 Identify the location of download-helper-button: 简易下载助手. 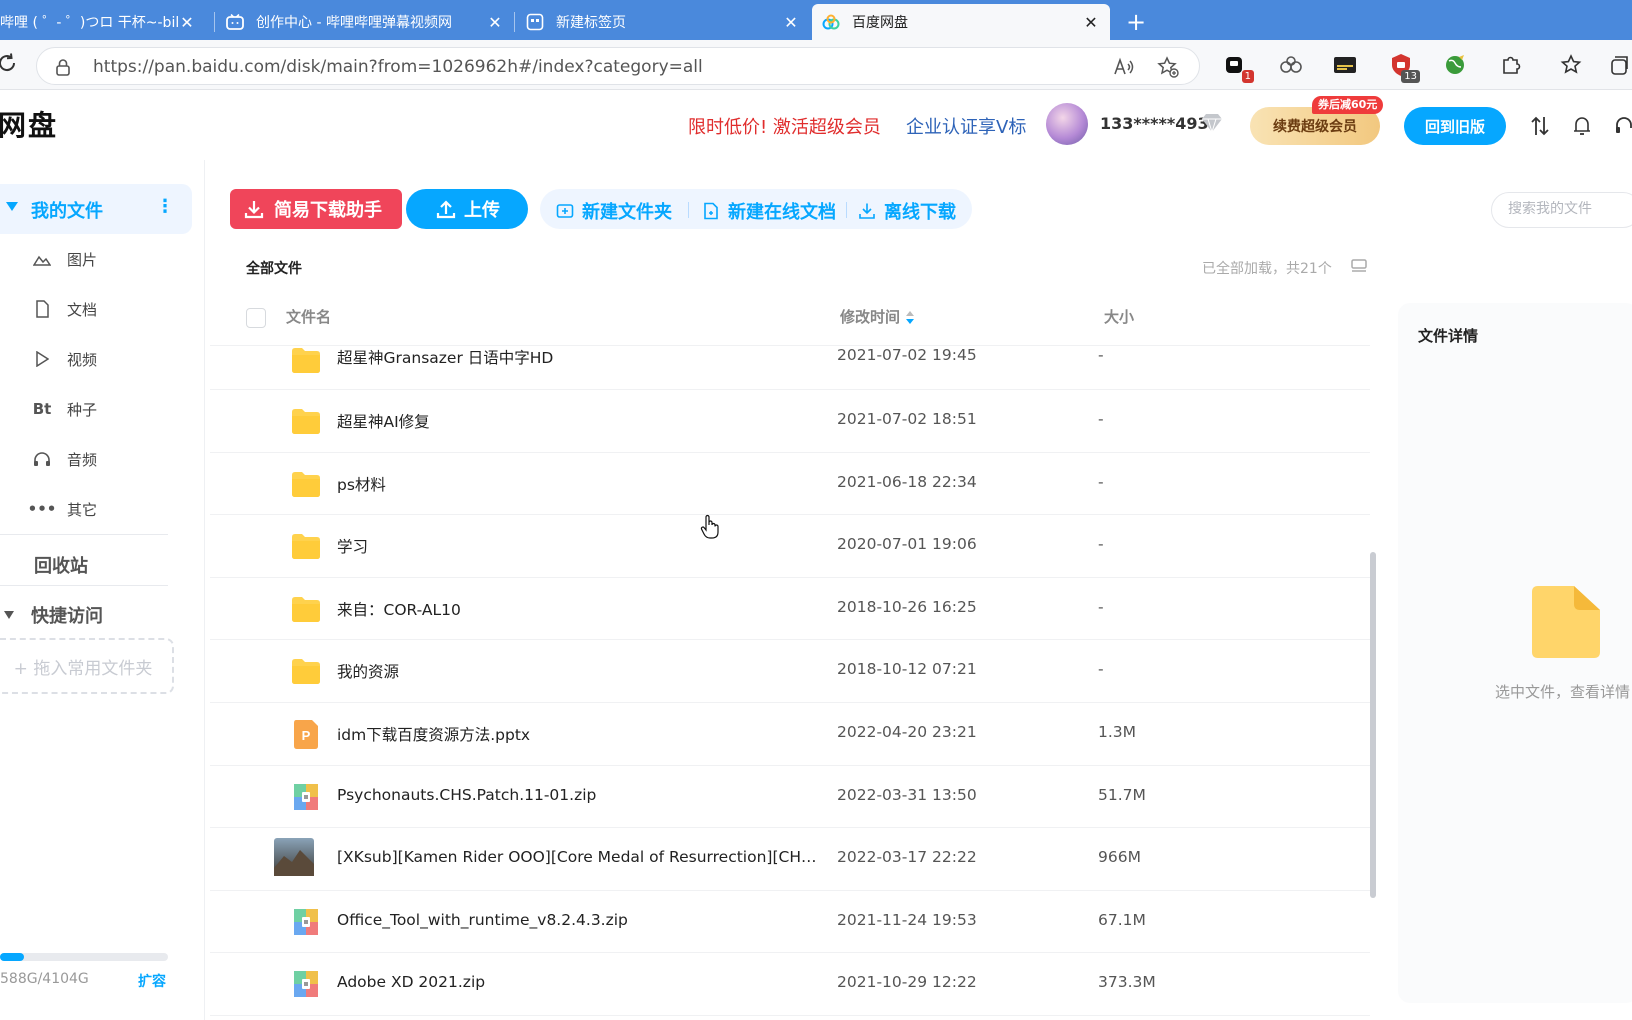
(316, 209).